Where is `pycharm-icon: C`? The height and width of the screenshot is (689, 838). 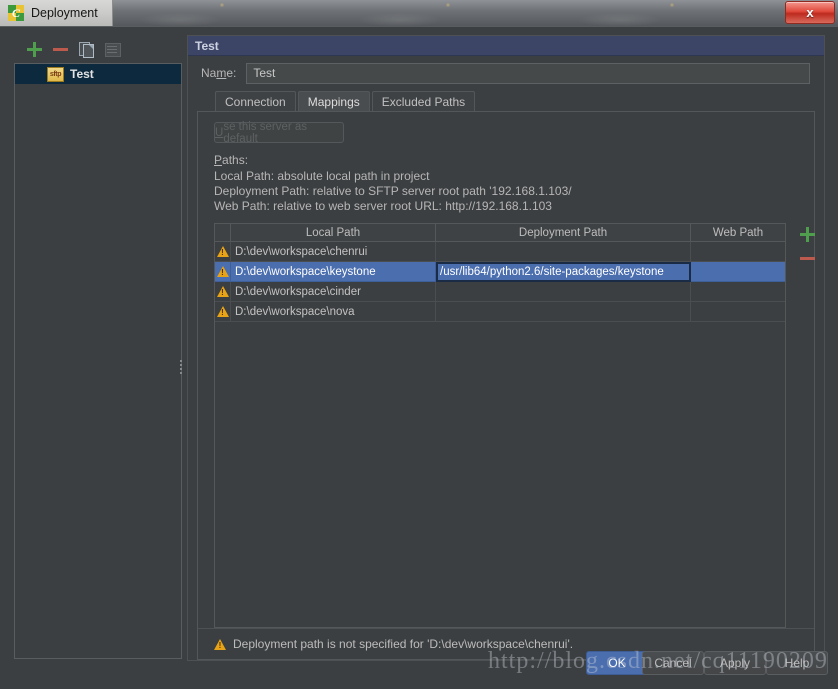
pycharm-icon: C is located at coordinates (16, 13).